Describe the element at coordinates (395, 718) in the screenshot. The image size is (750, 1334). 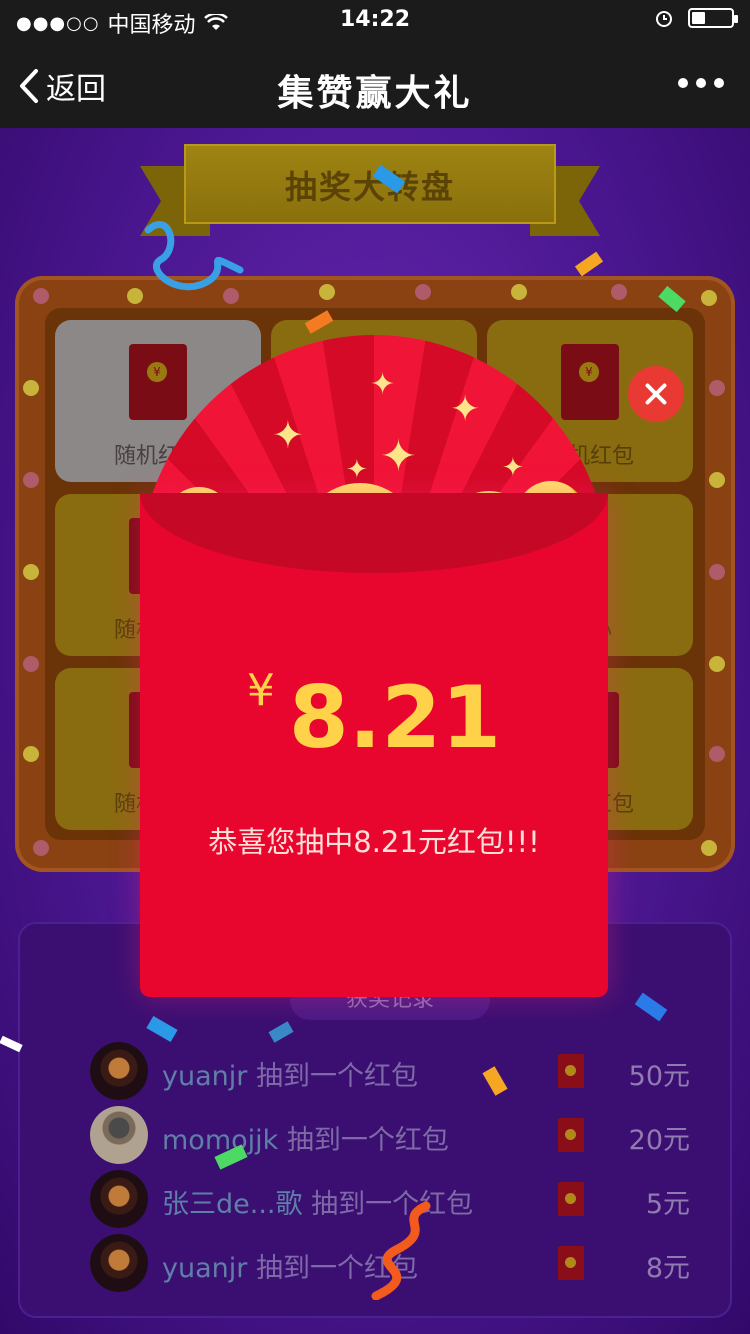
I see `prize-value: 8.21` at that location.